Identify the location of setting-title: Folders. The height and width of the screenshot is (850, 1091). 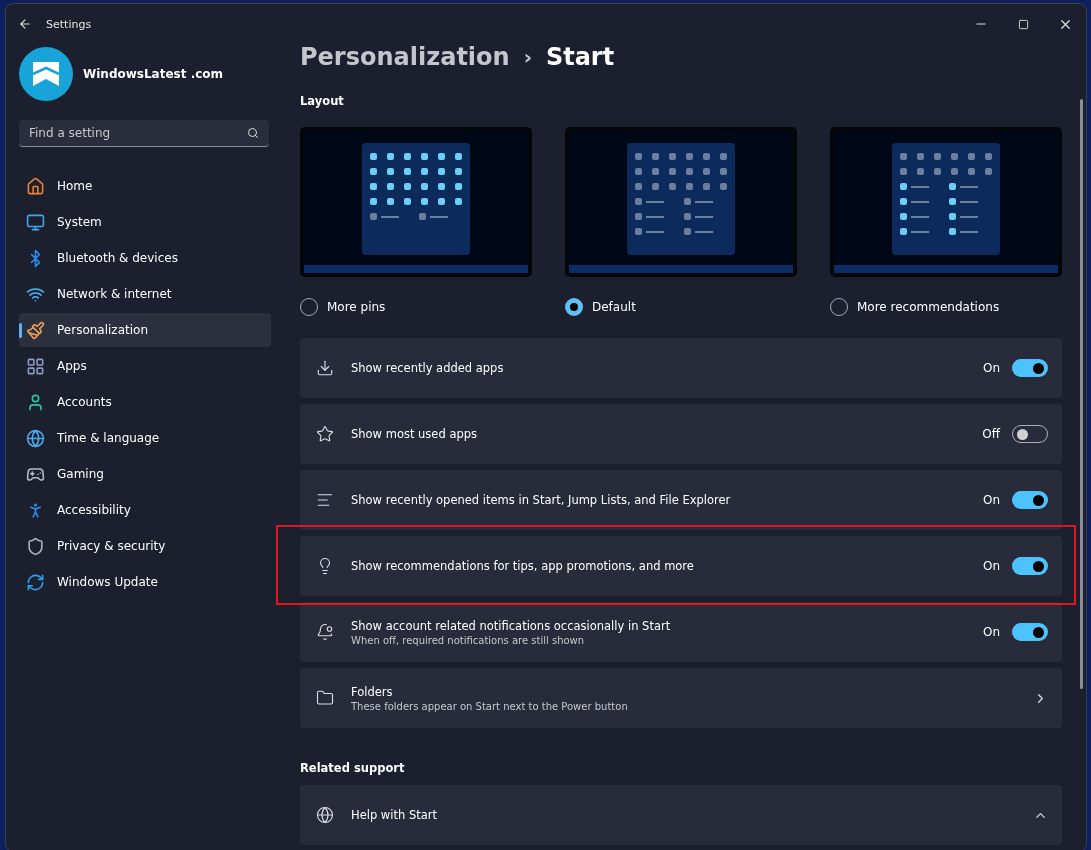
(372, 691).